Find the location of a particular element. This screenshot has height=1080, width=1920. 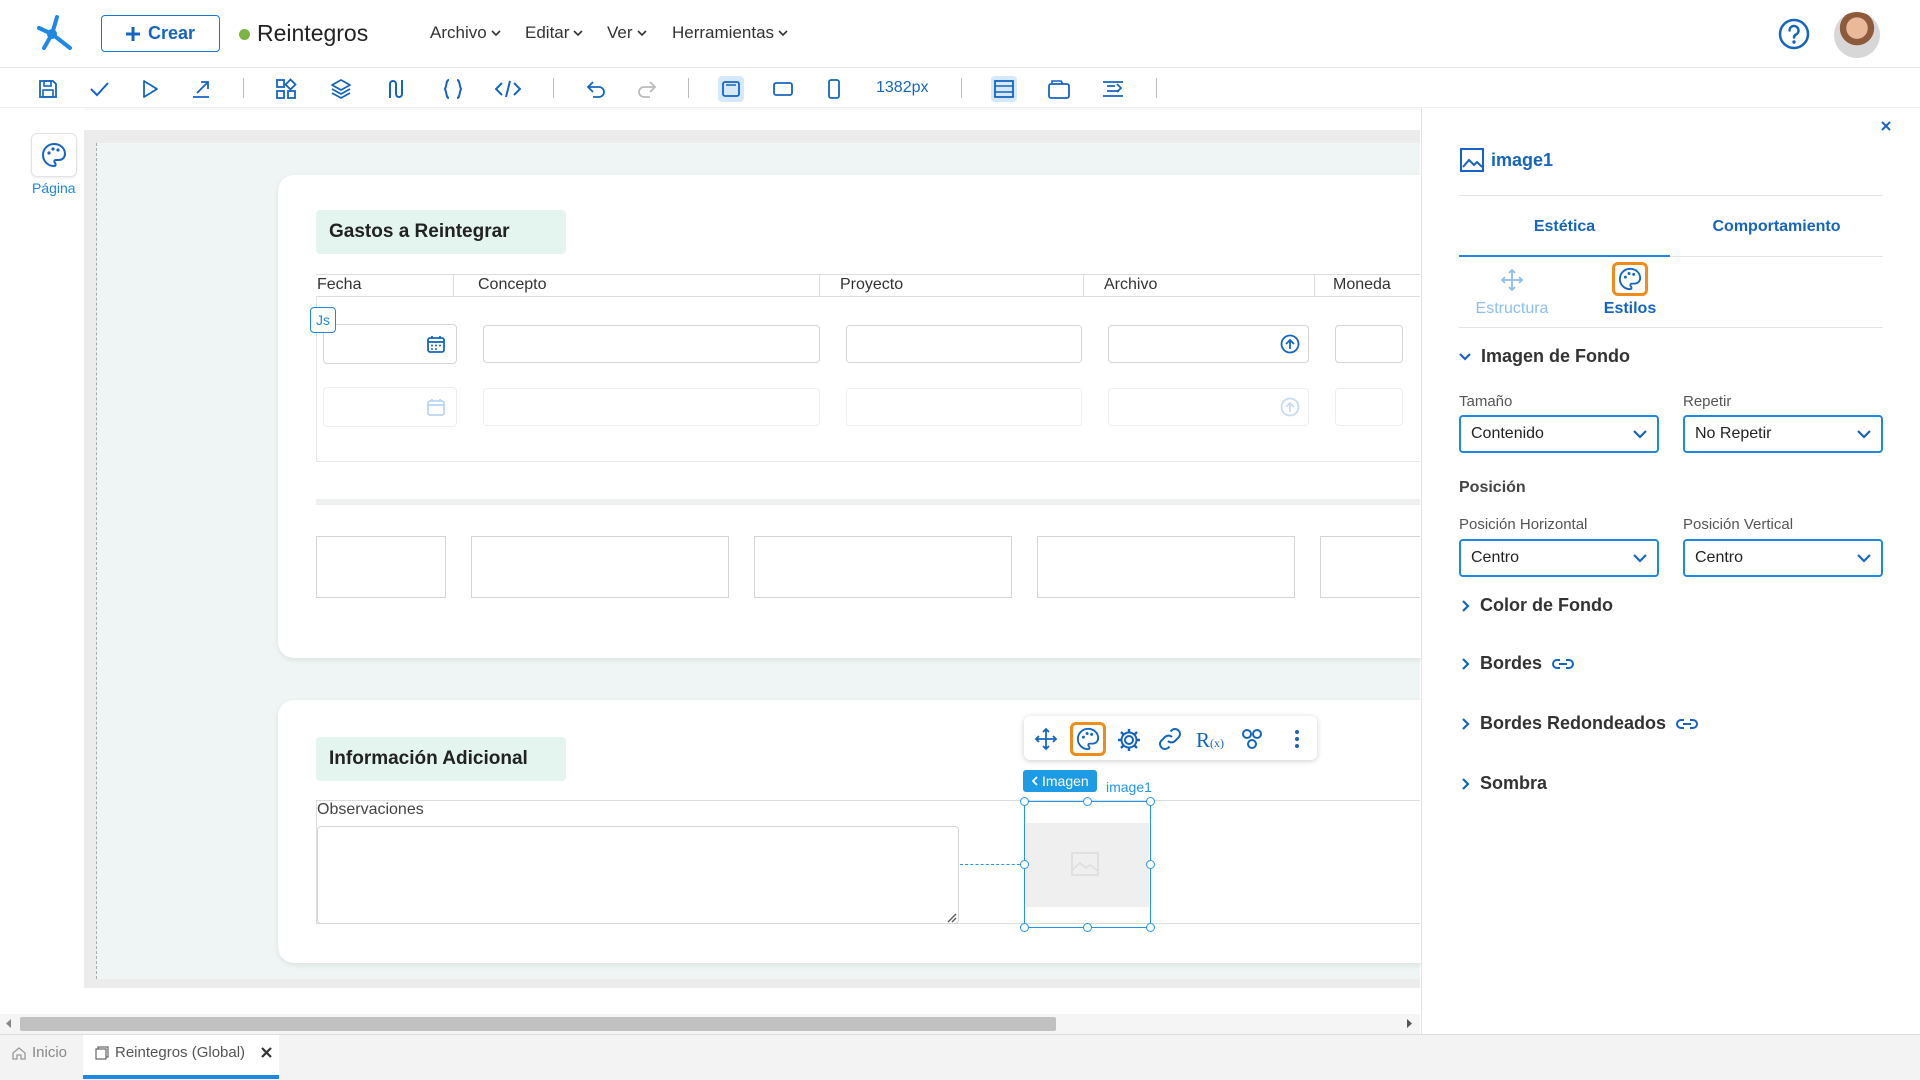

styles-action-button is located at coordinates (1088, 739).